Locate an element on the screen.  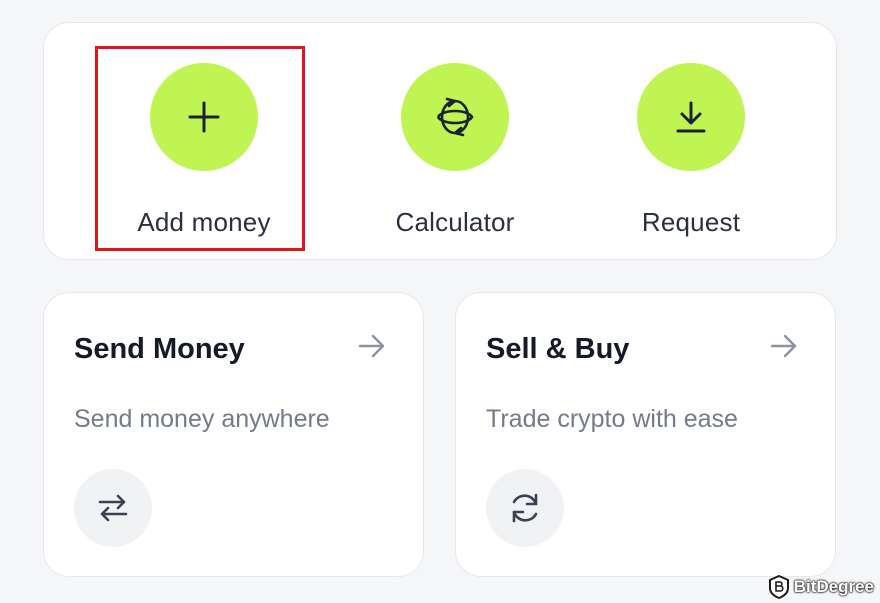
swap-arrows-icon is located at coordinates (113, 508).